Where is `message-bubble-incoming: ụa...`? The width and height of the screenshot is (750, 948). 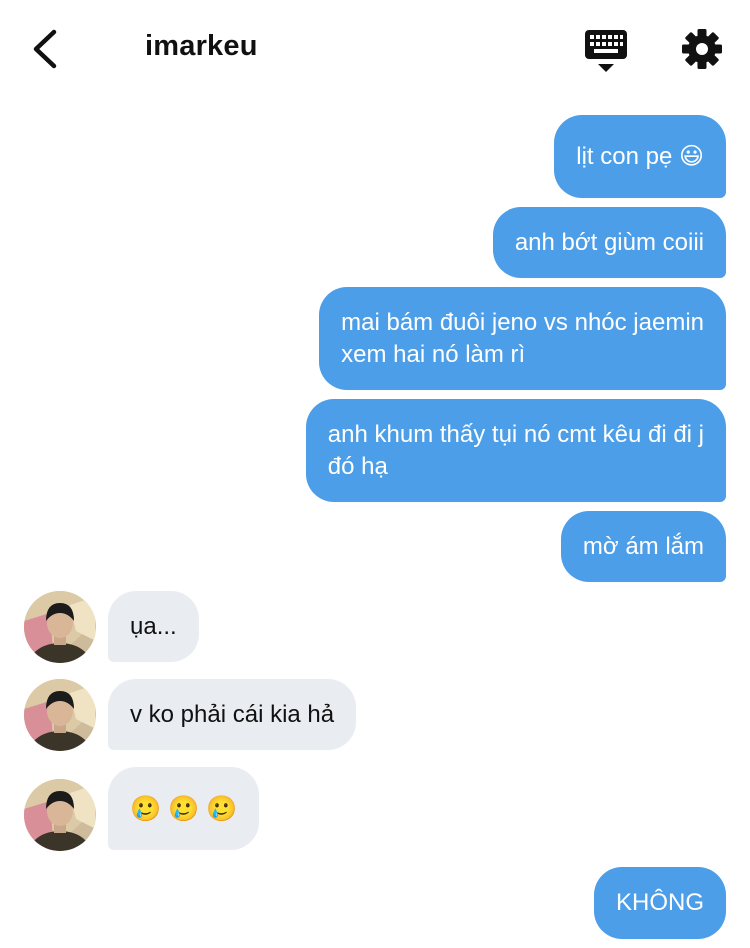 message-bubble-incoming: ụa... is located at coordinates (153, 626).